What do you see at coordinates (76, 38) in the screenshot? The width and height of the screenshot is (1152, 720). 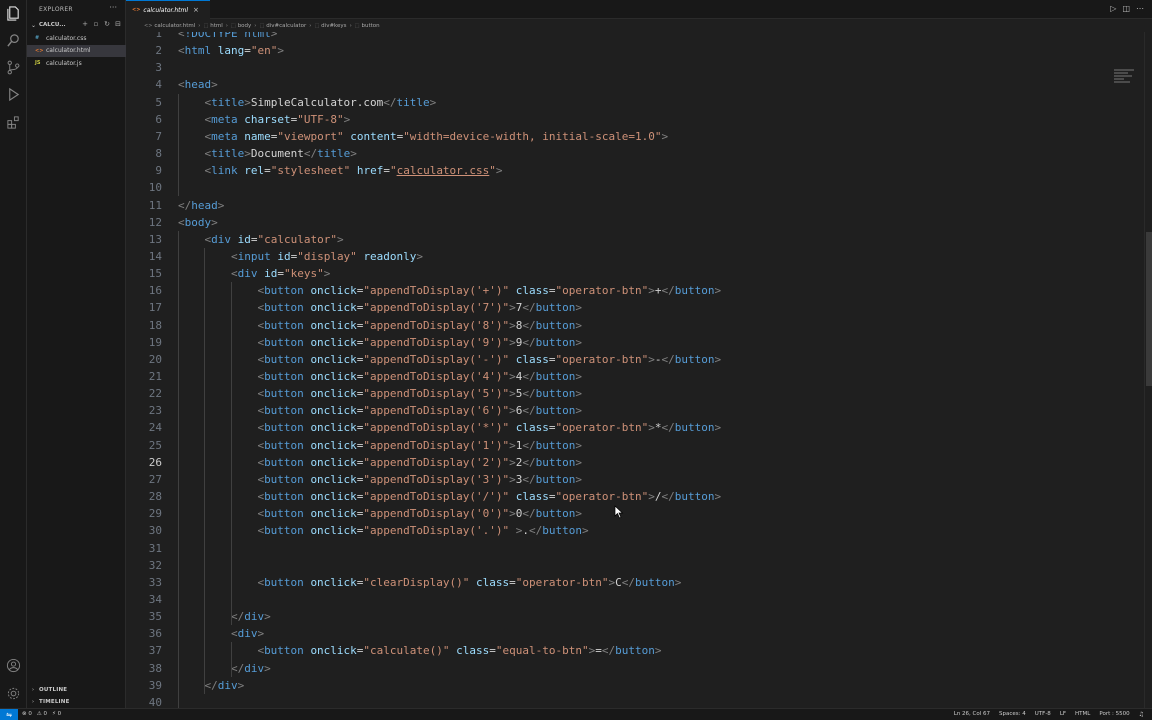 I see `file-item: # calculator.css` at bounding box center [76, 38].